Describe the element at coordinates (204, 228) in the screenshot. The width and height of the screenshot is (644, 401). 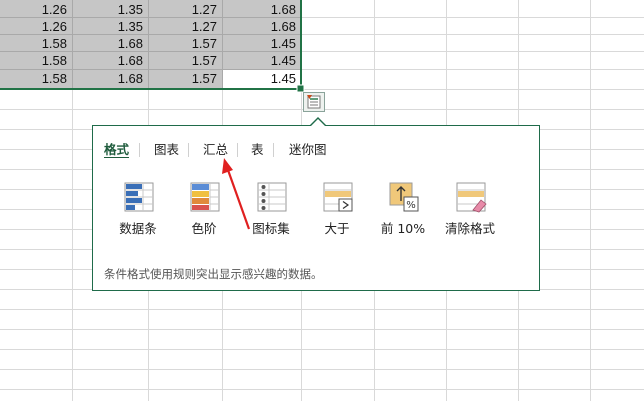
I see `color-scale-label: 色阶` at that location.